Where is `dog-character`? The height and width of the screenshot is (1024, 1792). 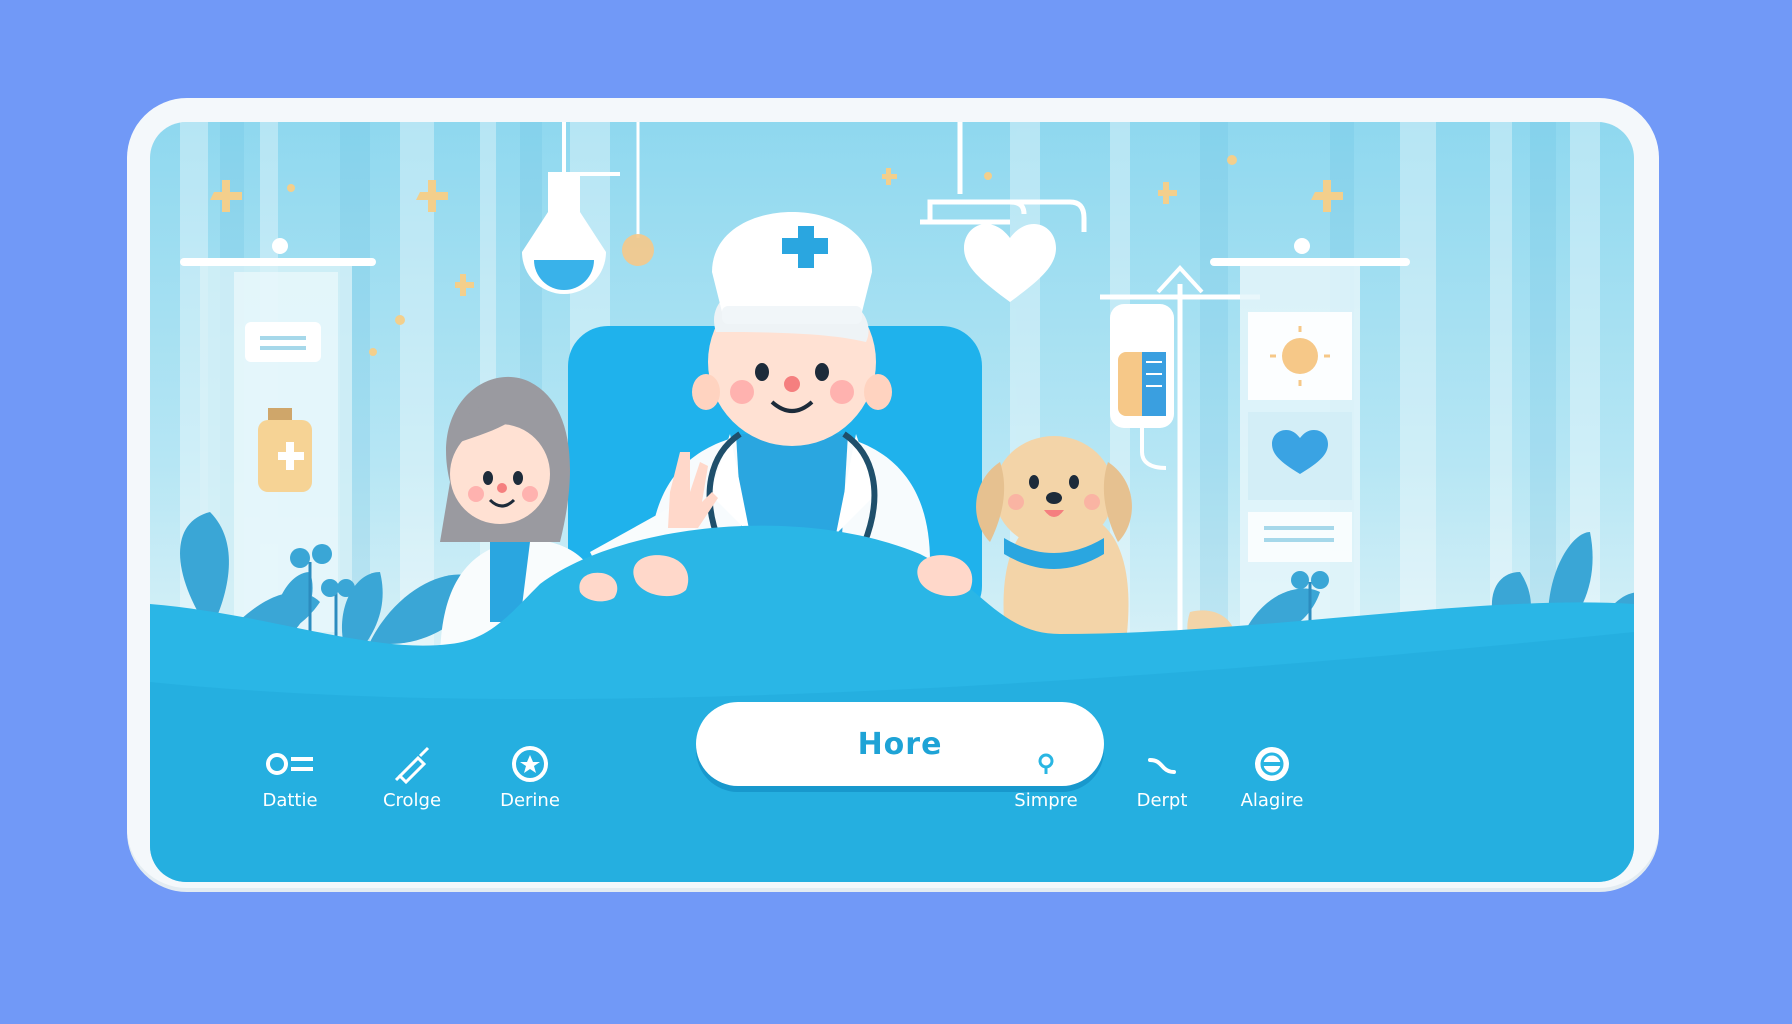
dog-character is located at coordinates (1105, 544).